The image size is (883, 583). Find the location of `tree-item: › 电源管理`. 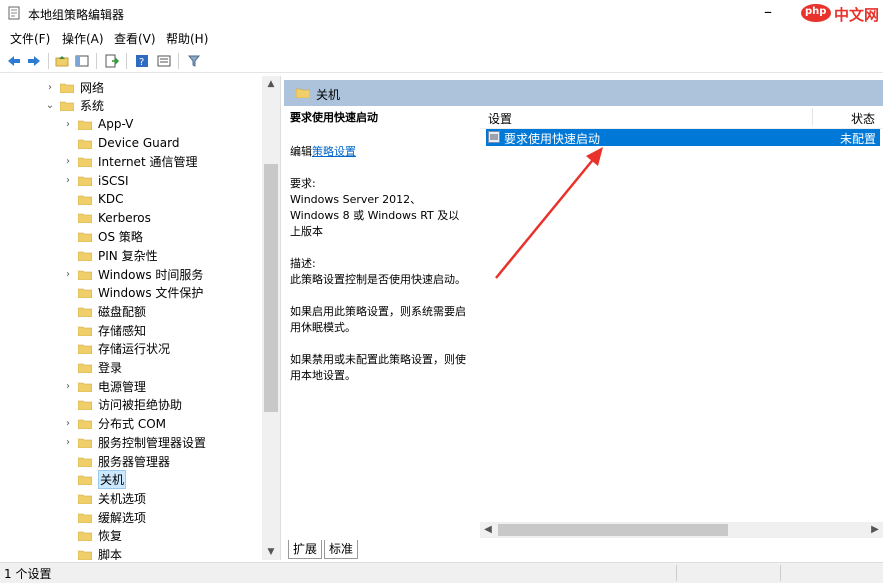

tree-item: › 电源管理 is located at coordinates (104, 386).